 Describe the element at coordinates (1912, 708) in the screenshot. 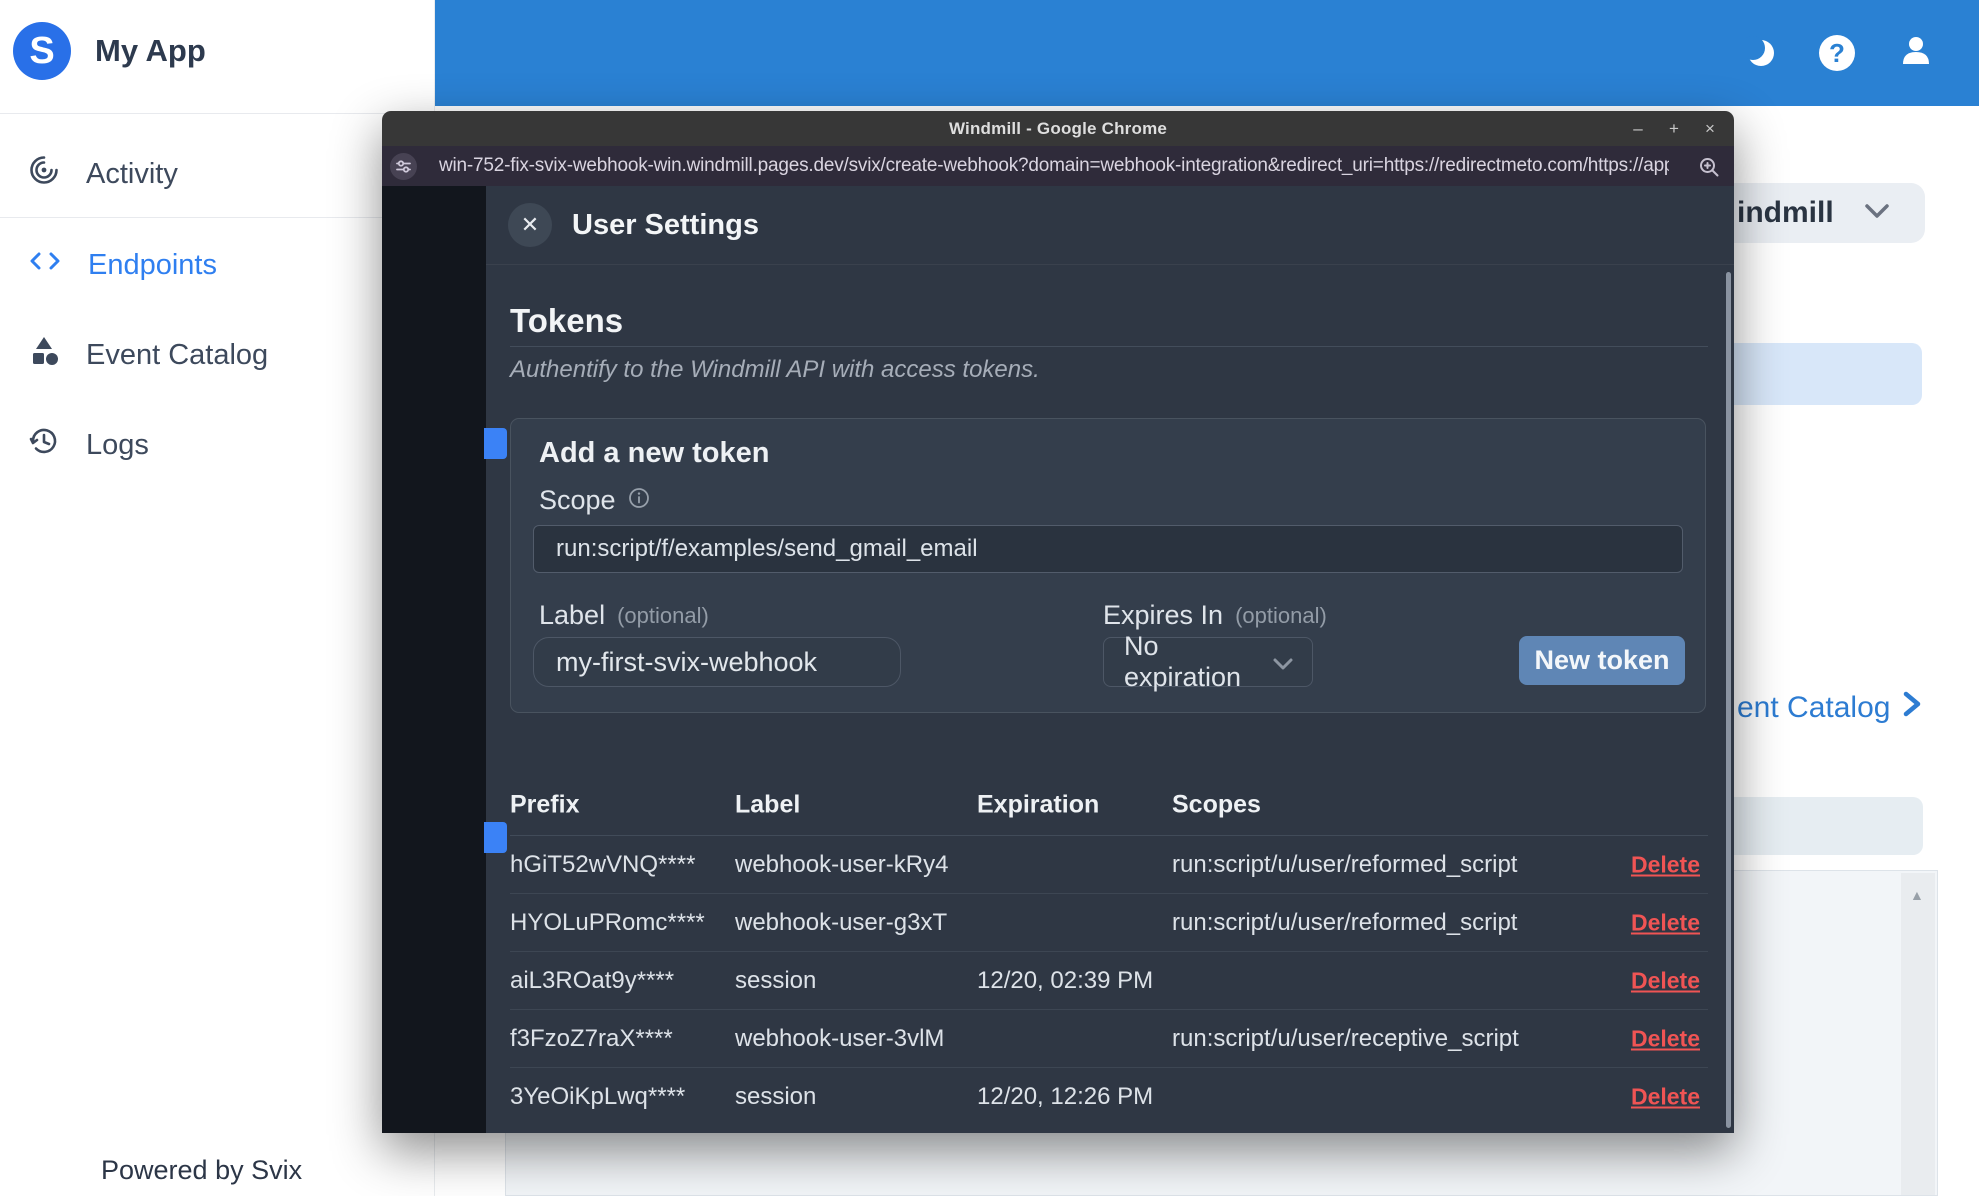

I see `chevron-right-icon` at that location.